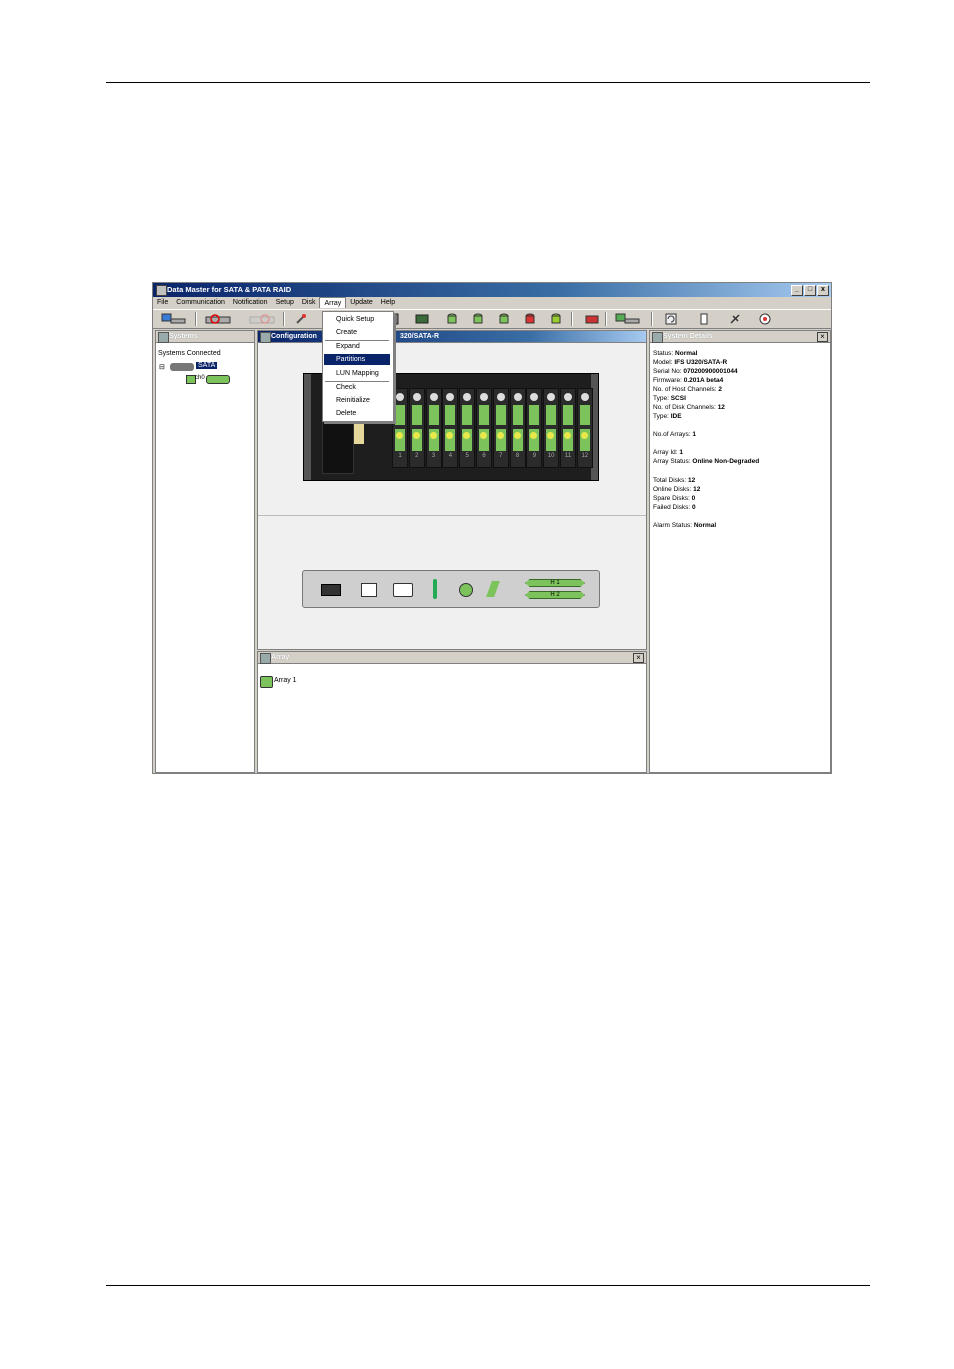  What do you see at coordinates (492, 290) in the screenshot?
I see `title-bar: Data Master for SATA & PATA RAID _ □ x` at bounding box center [492, 290].